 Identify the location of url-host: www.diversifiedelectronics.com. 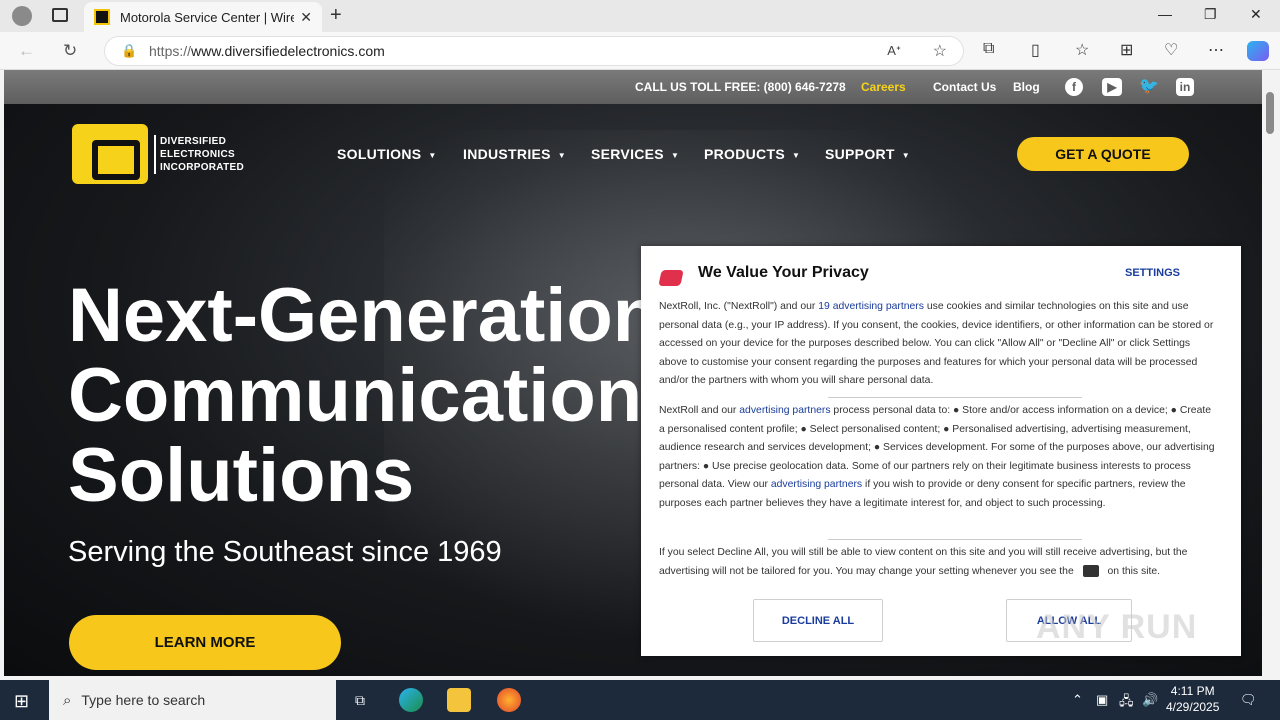
(288, 51).